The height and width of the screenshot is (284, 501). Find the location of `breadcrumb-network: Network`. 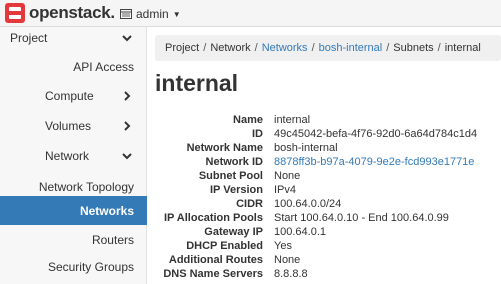

breadcrumb-network: Network is located at coordinates (230, 48).